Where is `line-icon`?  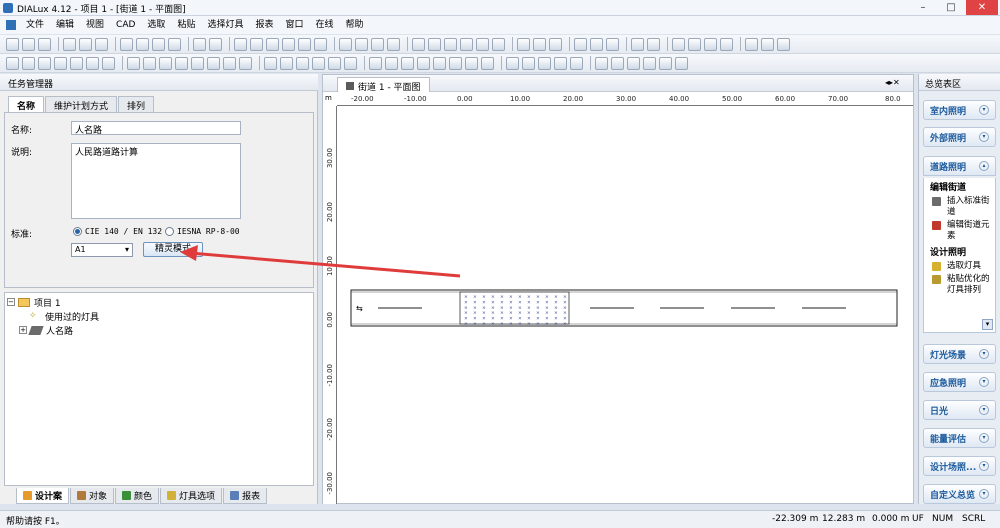
line-icon is located at coordinates (601, 63).